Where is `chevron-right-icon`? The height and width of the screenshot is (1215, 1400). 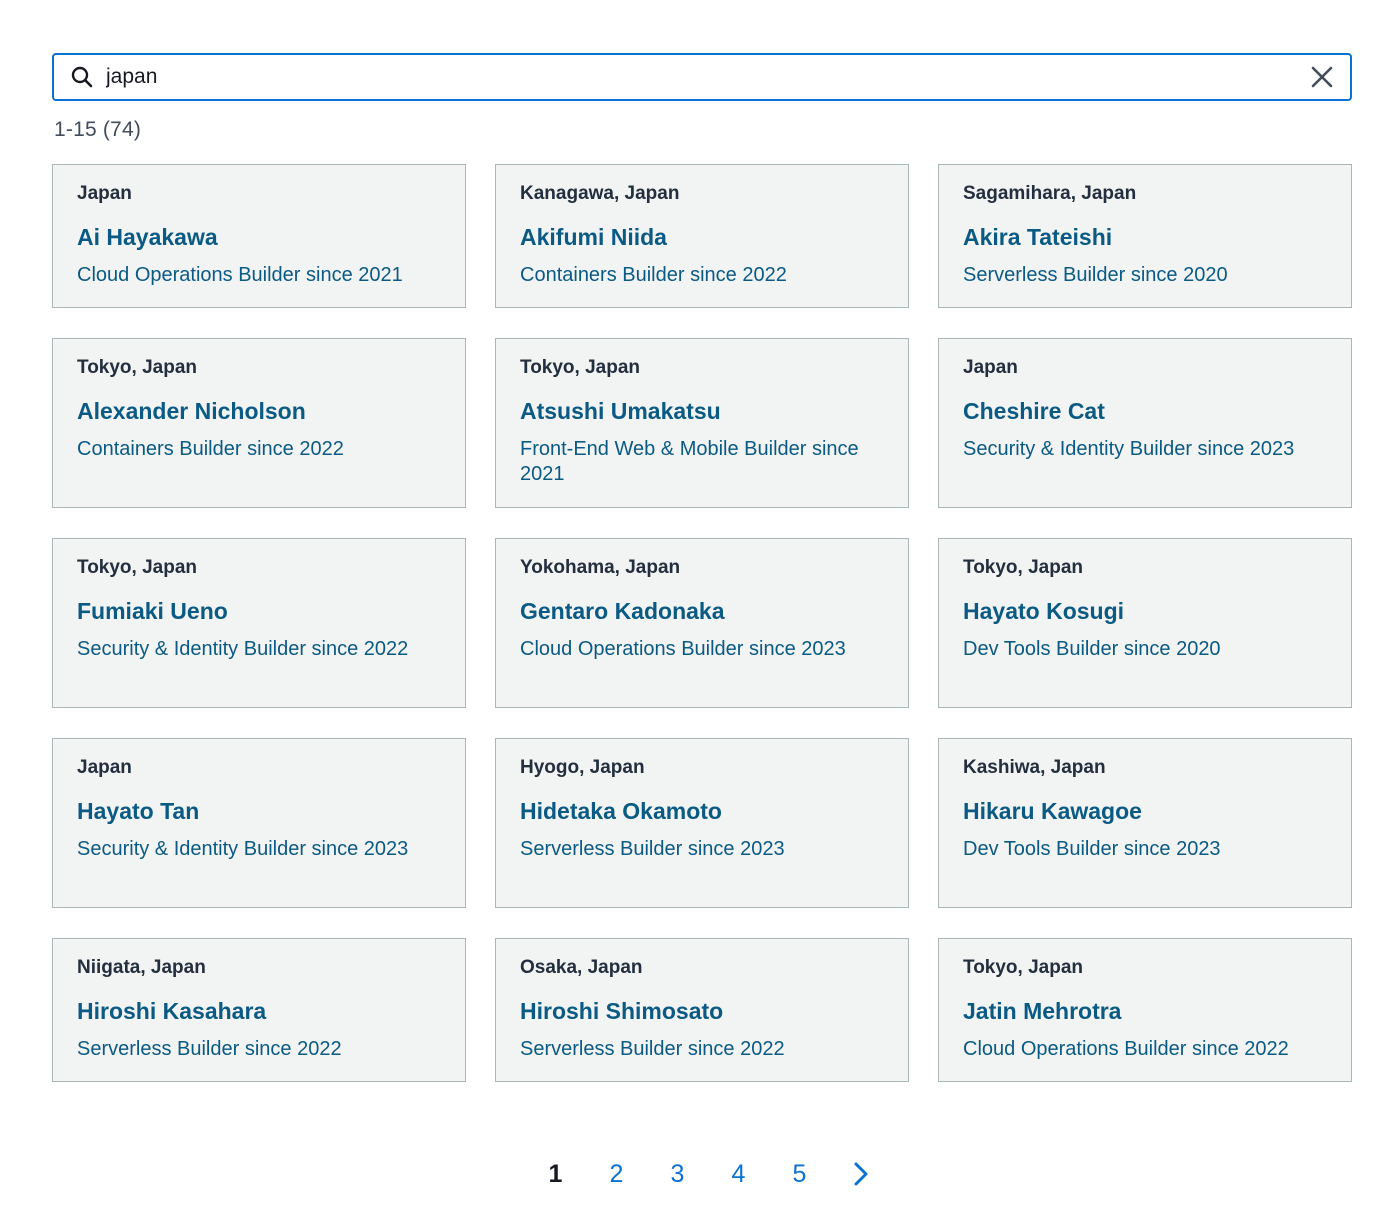 chevron-right-icon is located at coordinates (860, 1174).